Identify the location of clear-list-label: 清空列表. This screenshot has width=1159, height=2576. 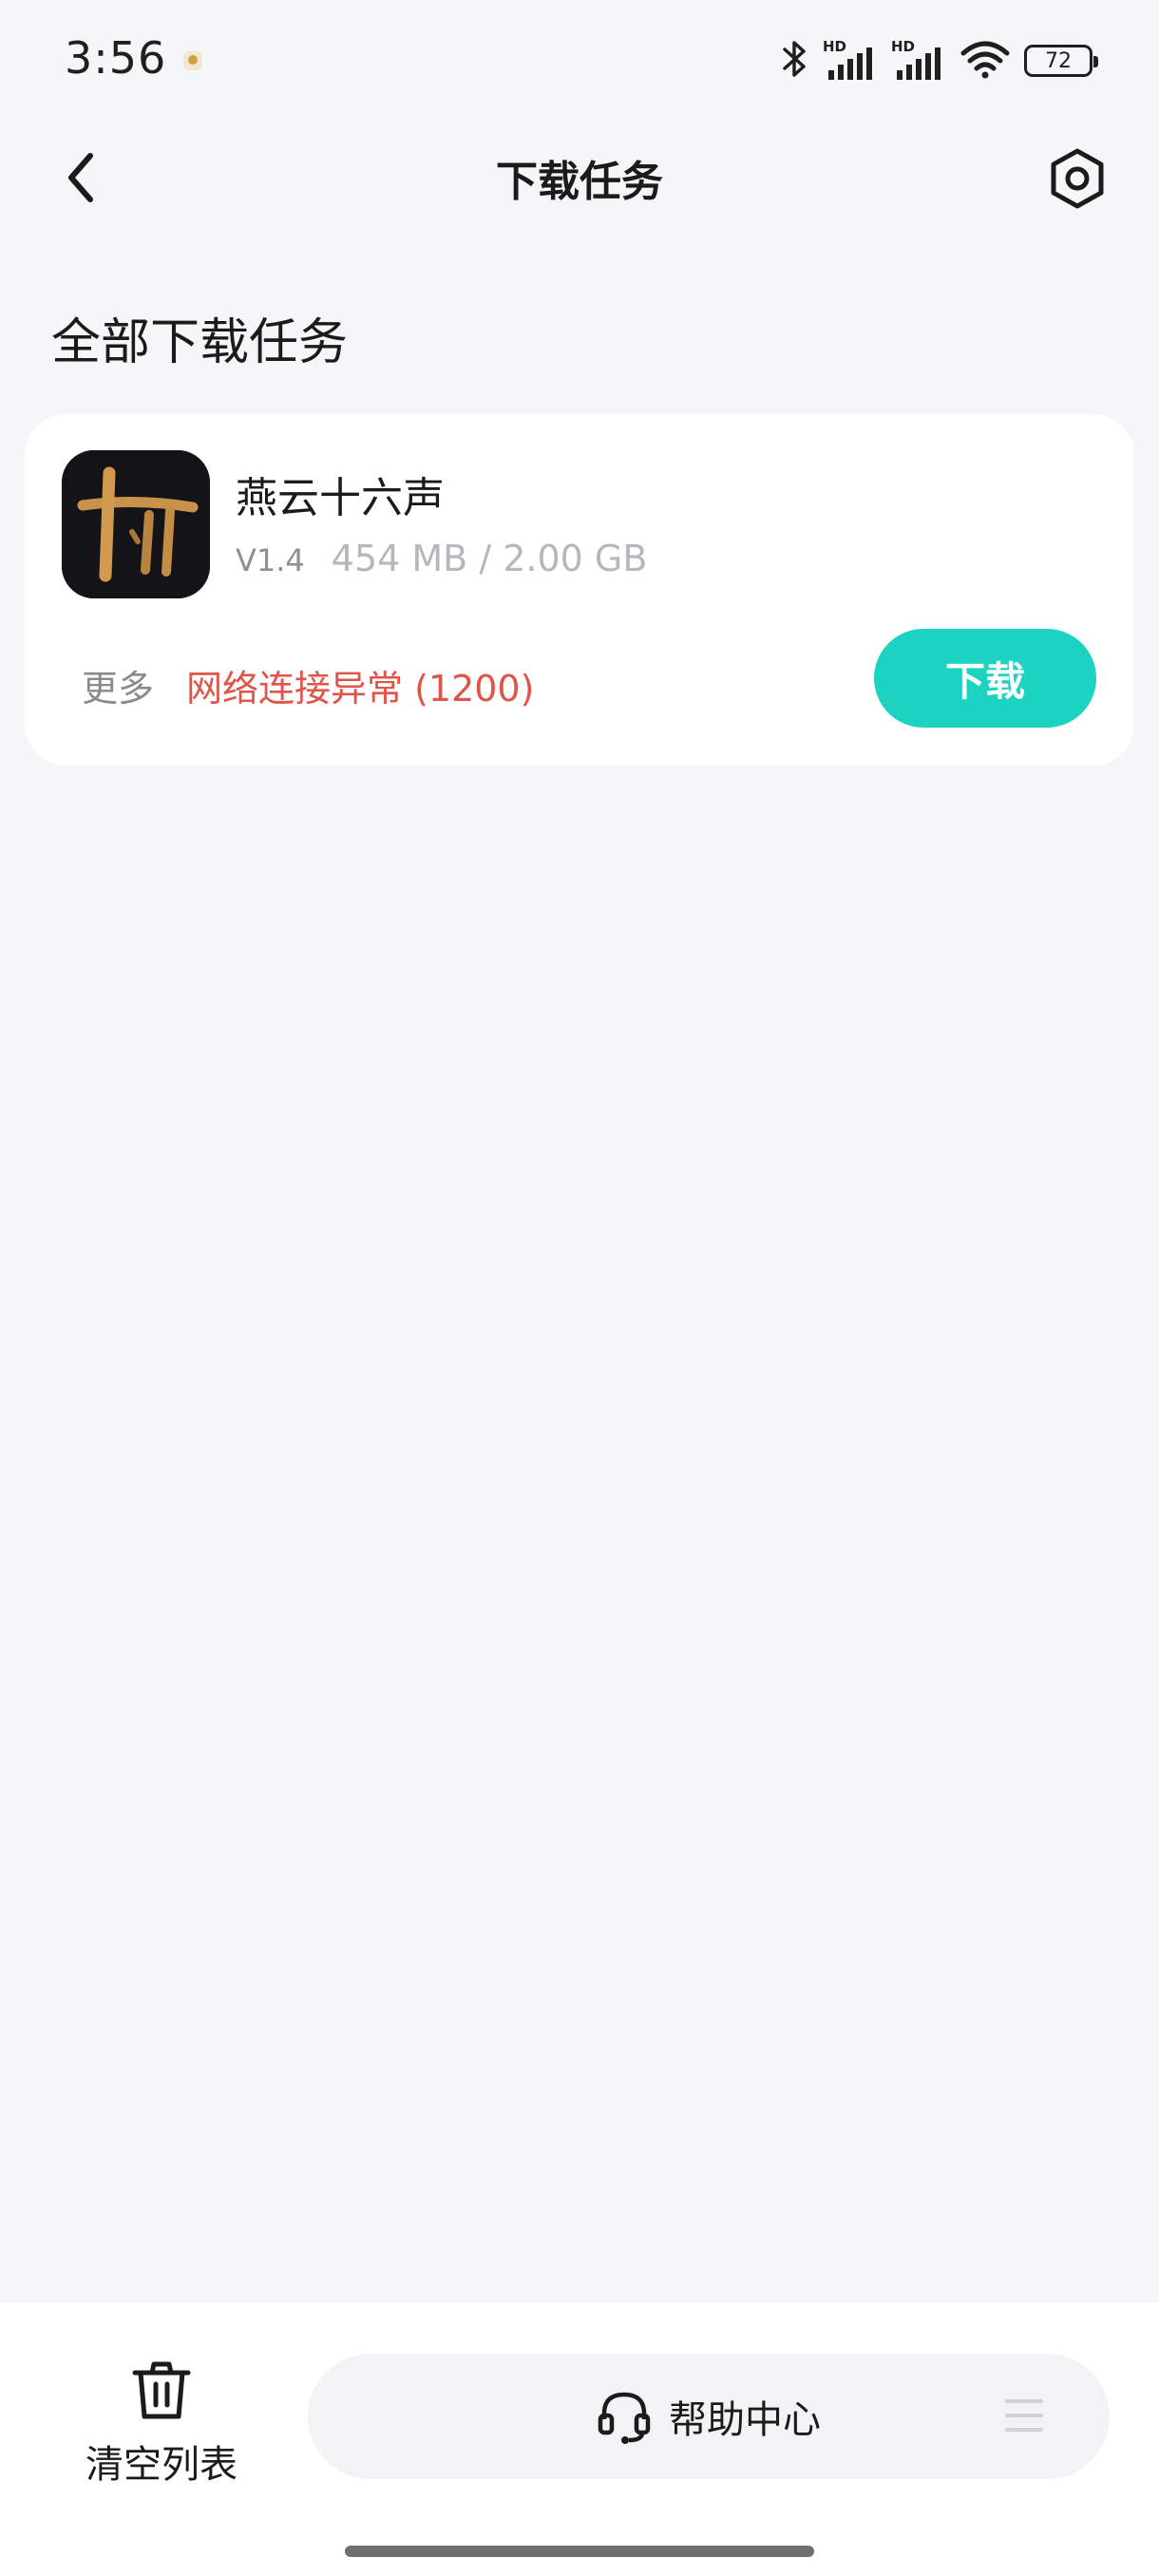
(162, 2465).